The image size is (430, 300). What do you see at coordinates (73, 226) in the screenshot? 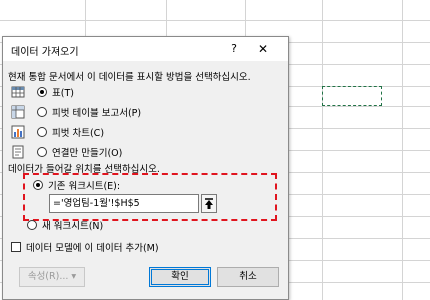
I see `new-worksheet-label: 새 워크시트(N)` at bounding box center [73, 226].